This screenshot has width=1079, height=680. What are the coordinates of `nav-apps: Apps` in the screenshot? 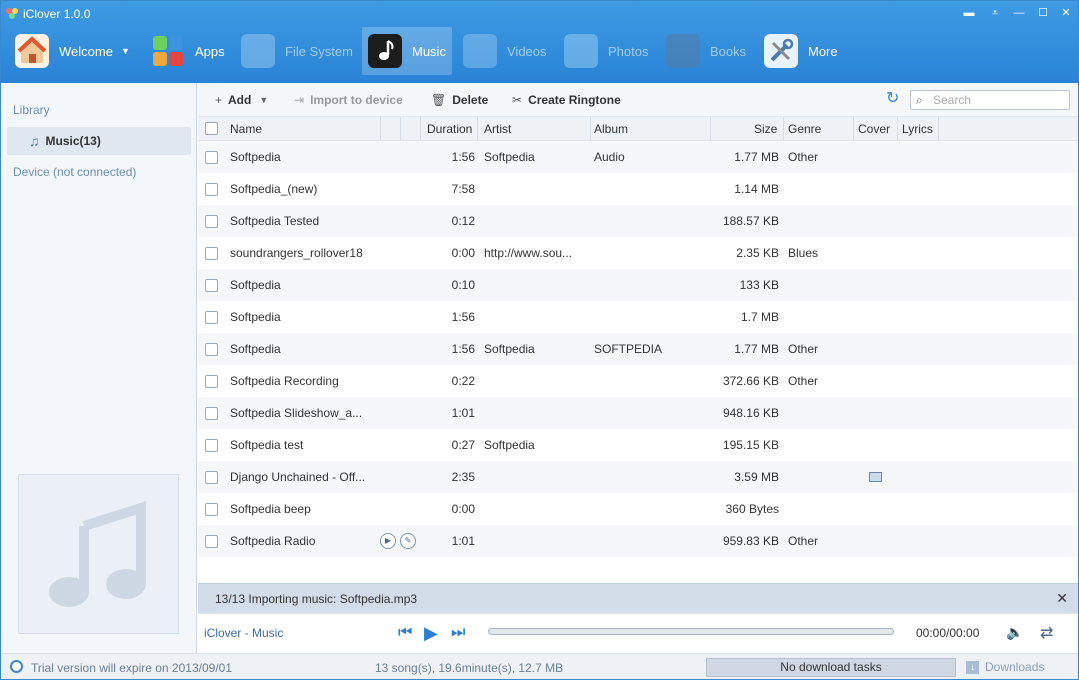 It's located at (188, 51).